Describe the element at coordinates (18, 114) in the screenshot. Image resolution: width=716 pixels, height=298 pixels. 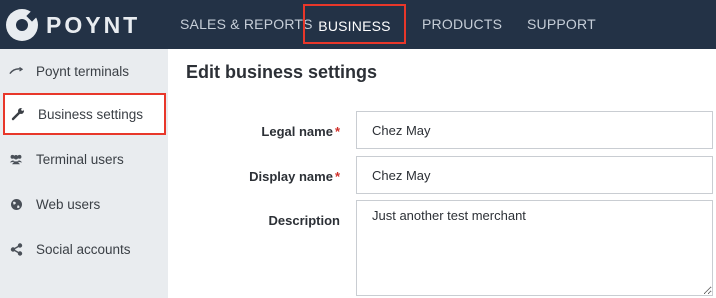
I see `wrench-icon` at that location.